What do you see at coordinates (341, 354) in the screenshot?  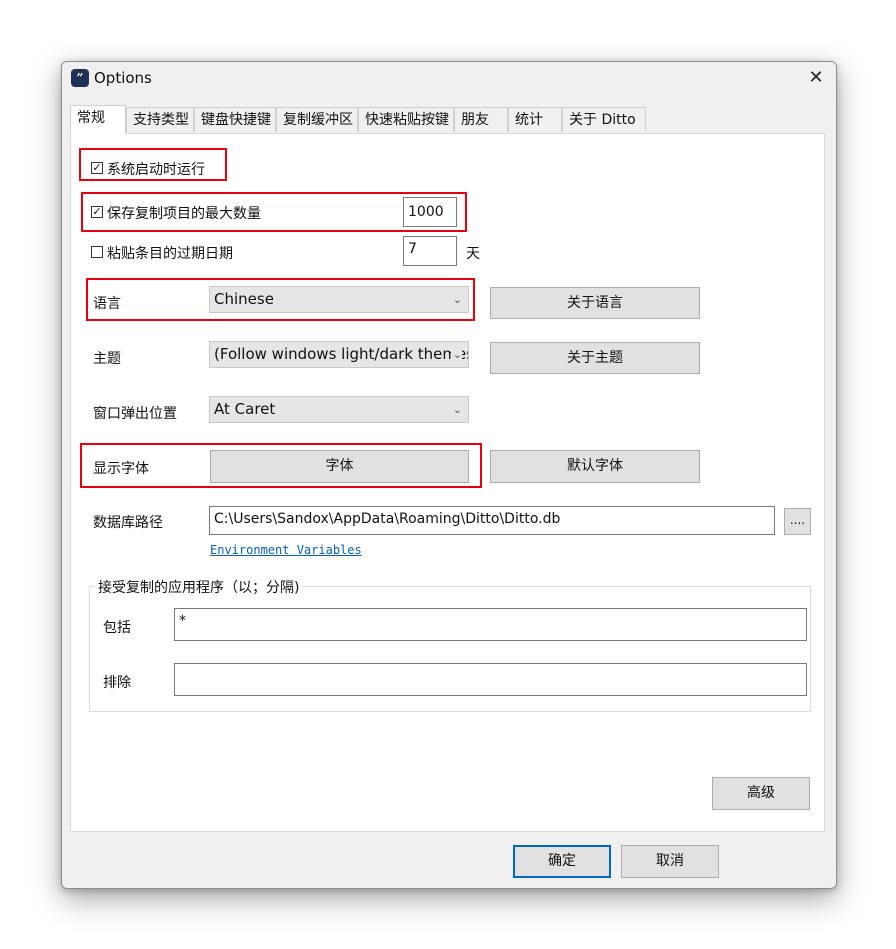 I see `theme-select-value: (Follow windows light/dark themes)` at bounding box center [341, 354].